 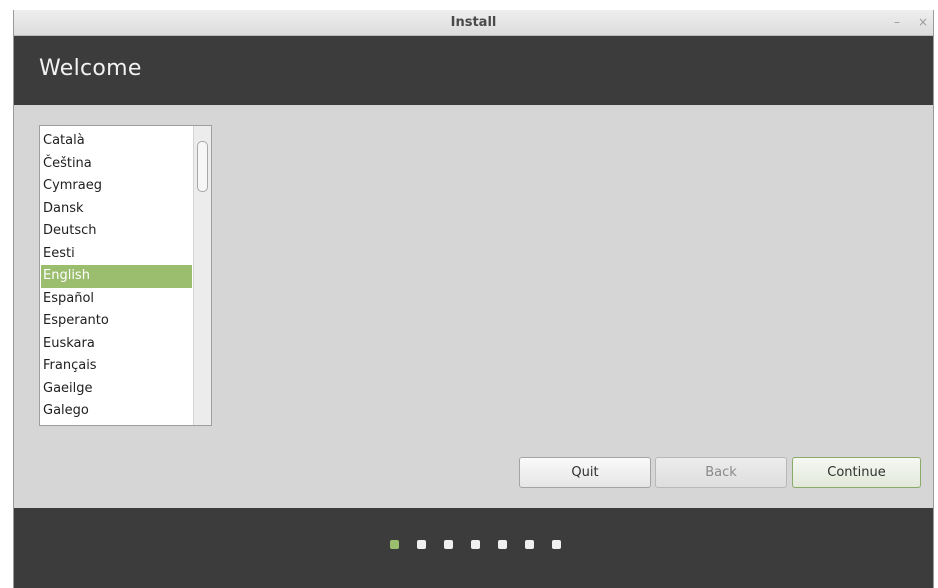 What do you see at coordinates (585, 472) in the screenshot?
I see `quit-button: Quit` at bounding box center [585, 472].